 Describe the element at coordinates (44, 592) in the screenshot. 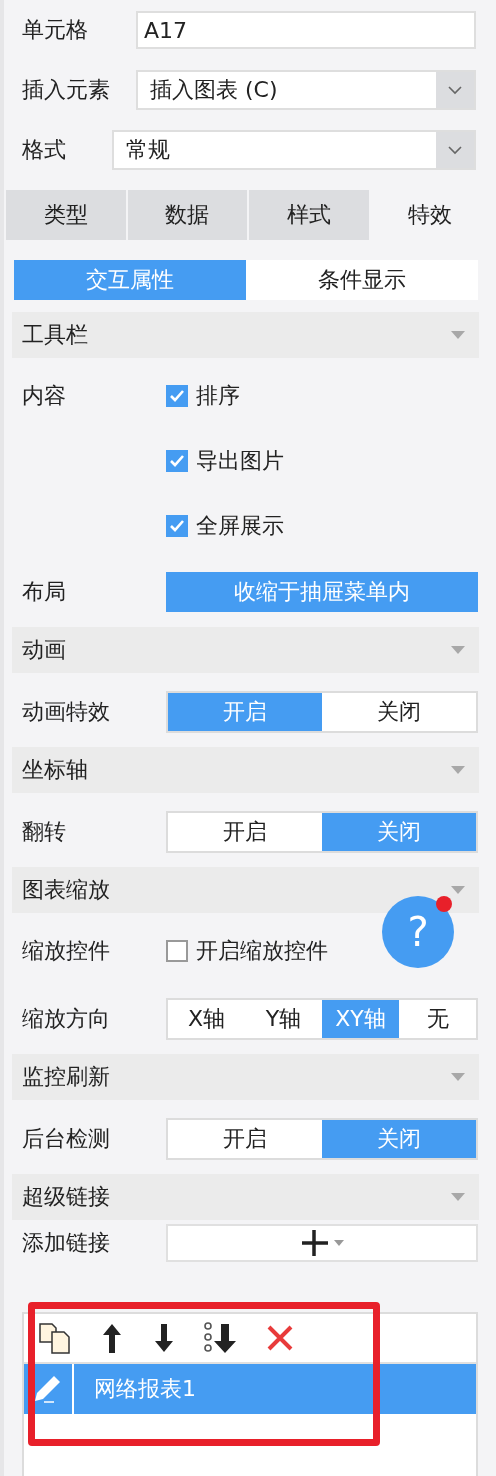

I see `row-label: 布局` at that location.